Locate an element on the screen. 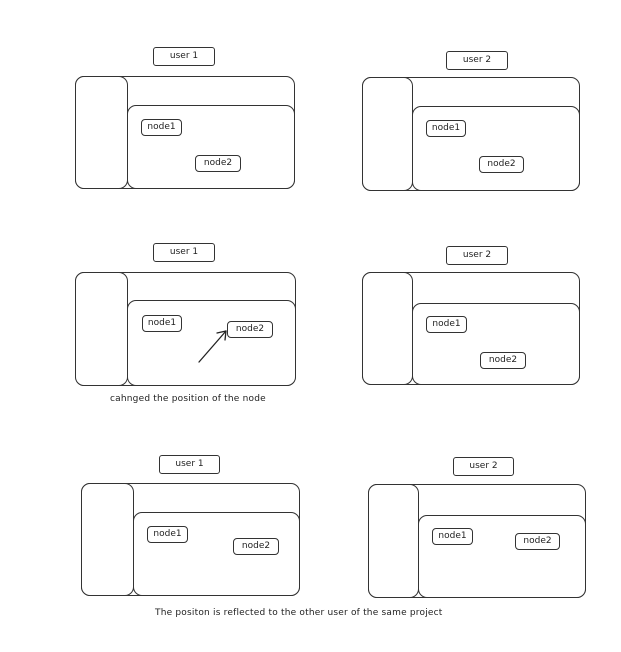  arrow-icon is located at coordinates (212, 346).